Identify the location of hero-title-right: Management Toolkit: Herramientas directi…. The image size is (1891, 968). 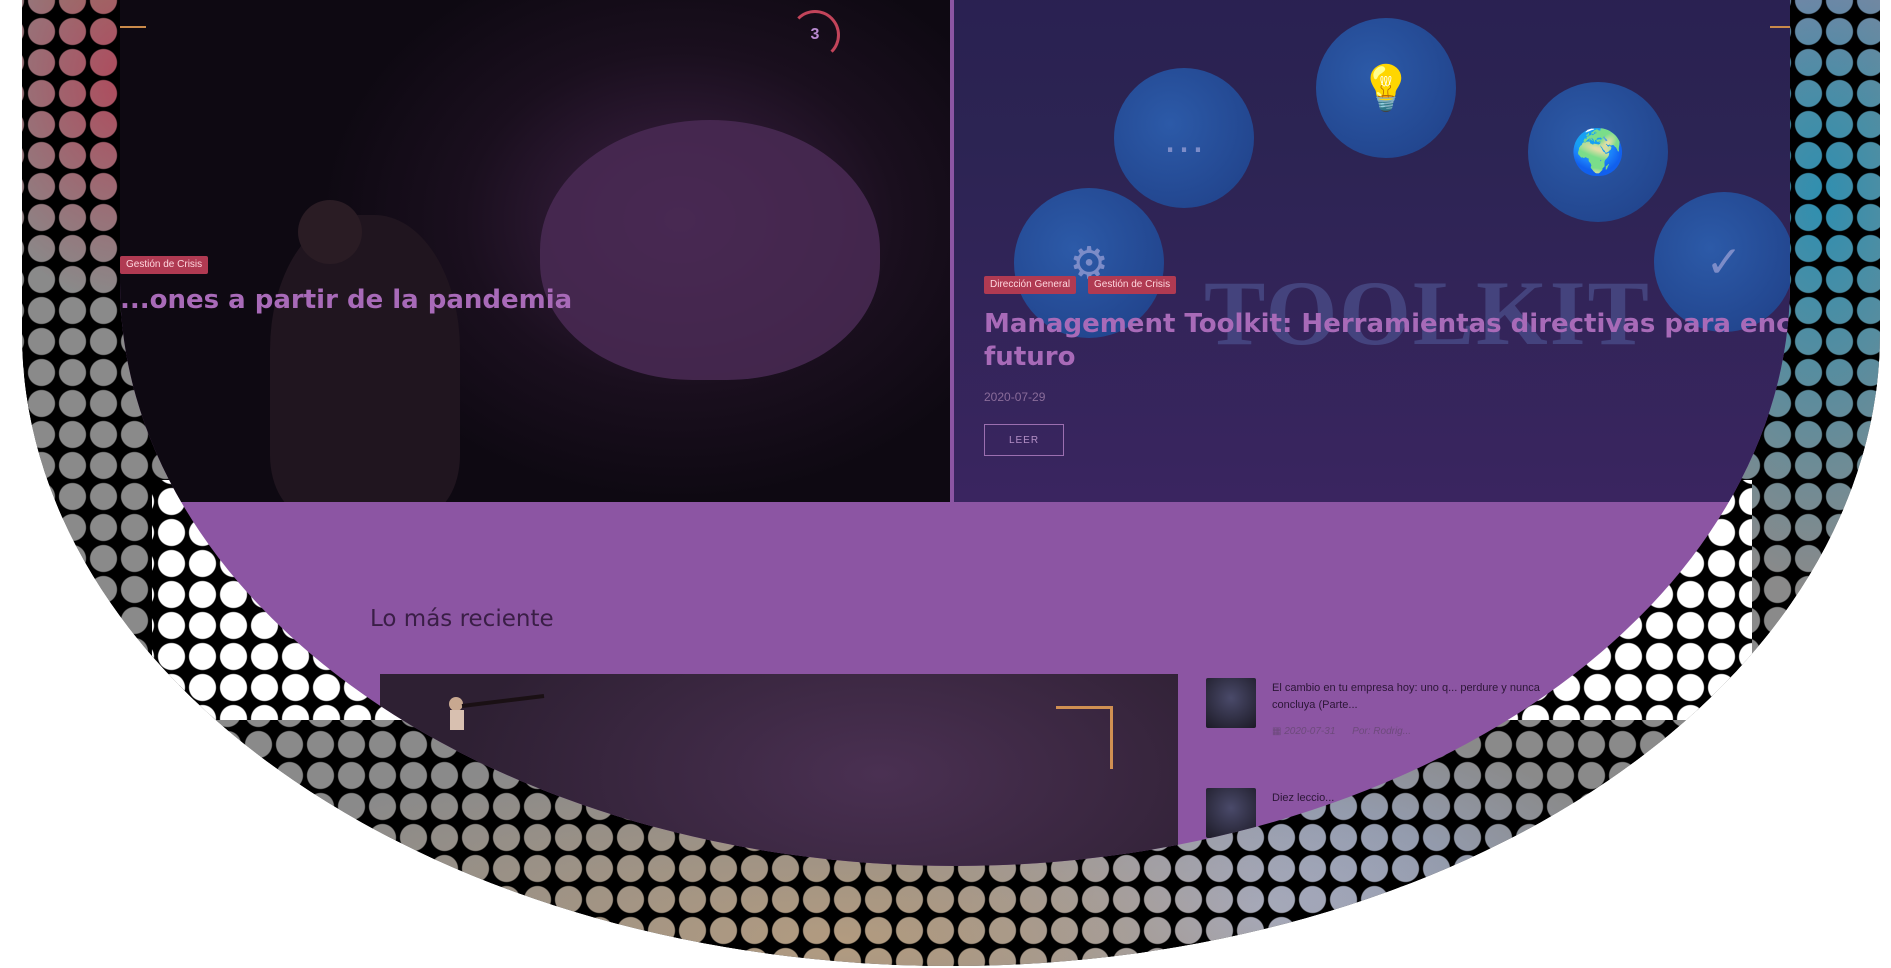
(1387, 341).